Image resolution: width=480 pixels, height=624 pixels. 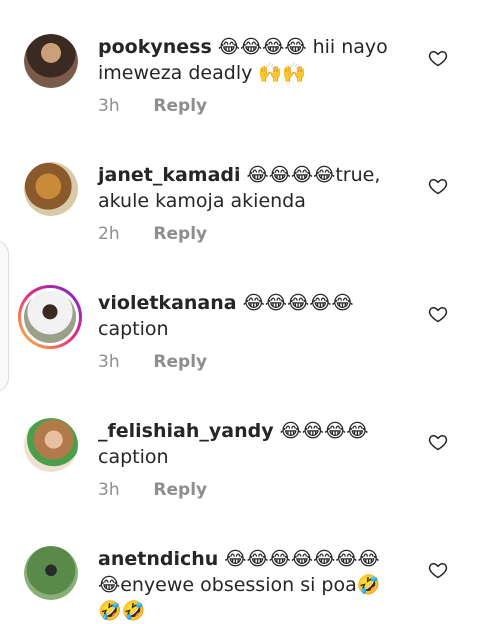 I want to click on comment-username: anetndichu, so click(x=158, y=559).